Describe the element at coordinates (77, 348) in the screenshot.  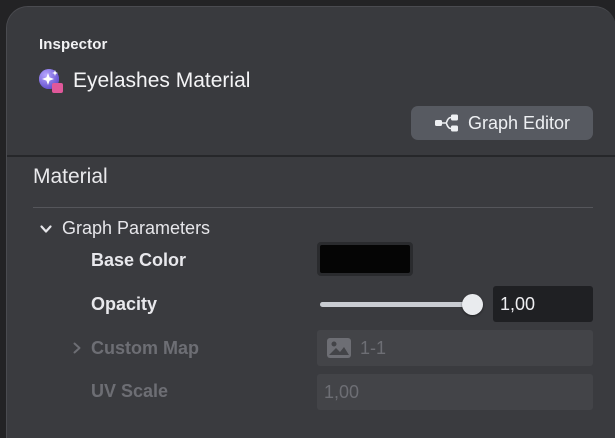
I see `chevron-right-icon` at that location.